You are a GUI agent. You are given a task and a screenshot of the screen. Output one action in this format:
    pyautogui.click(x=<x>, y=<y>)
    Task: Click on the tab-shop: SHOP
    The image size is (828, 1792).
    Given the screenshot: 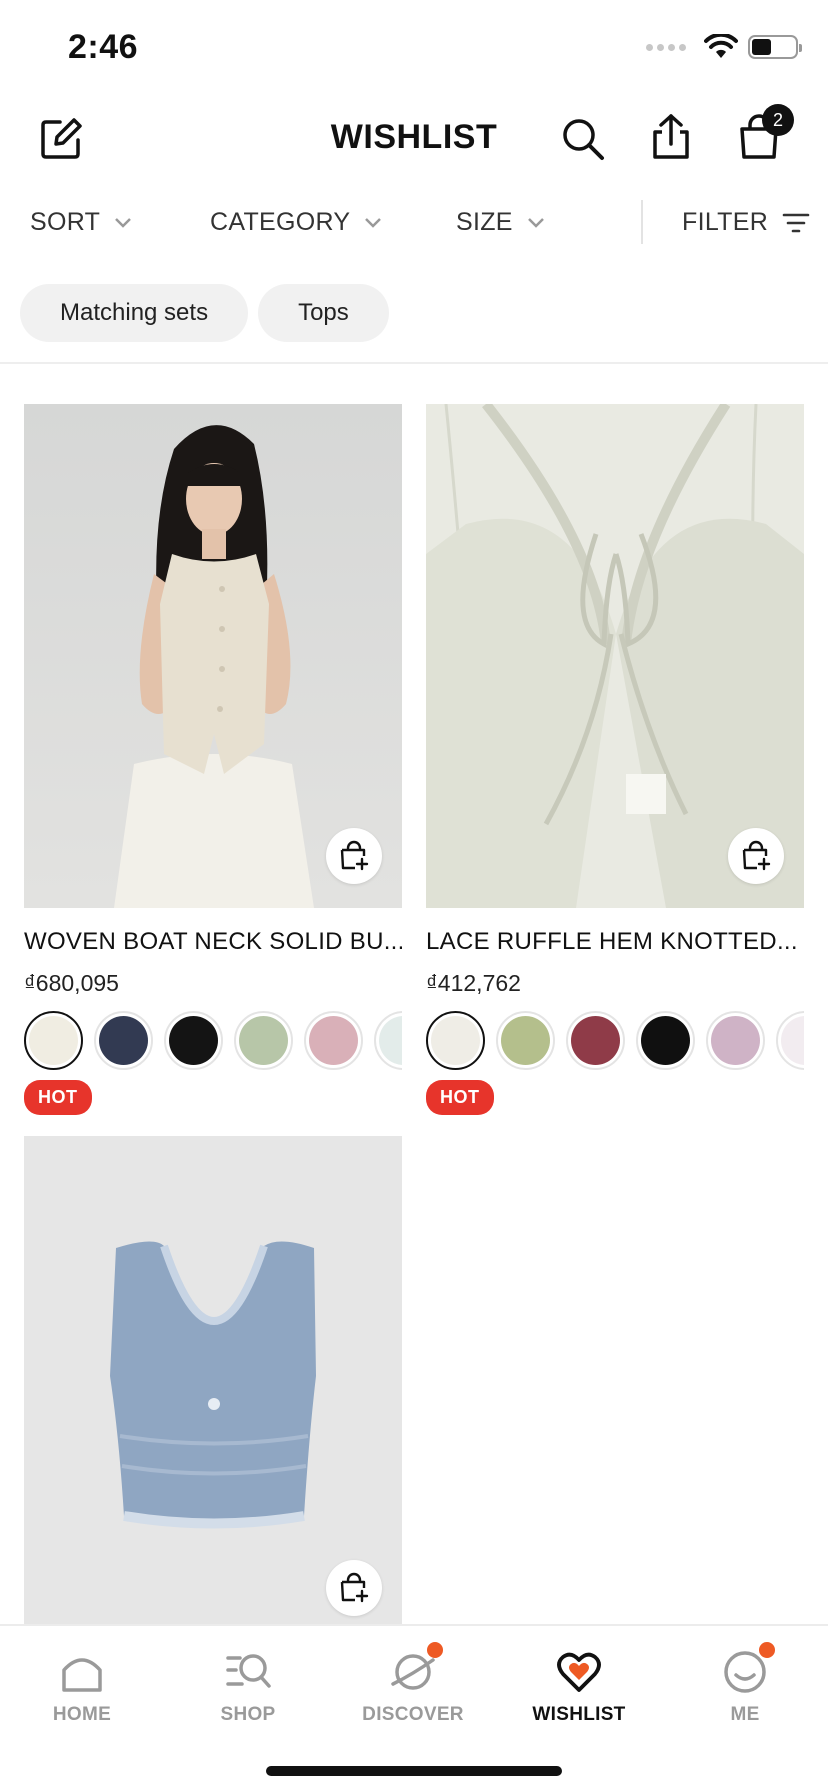 What is the action you would take?
    pyautogui.click(x=248, y=1687)
    